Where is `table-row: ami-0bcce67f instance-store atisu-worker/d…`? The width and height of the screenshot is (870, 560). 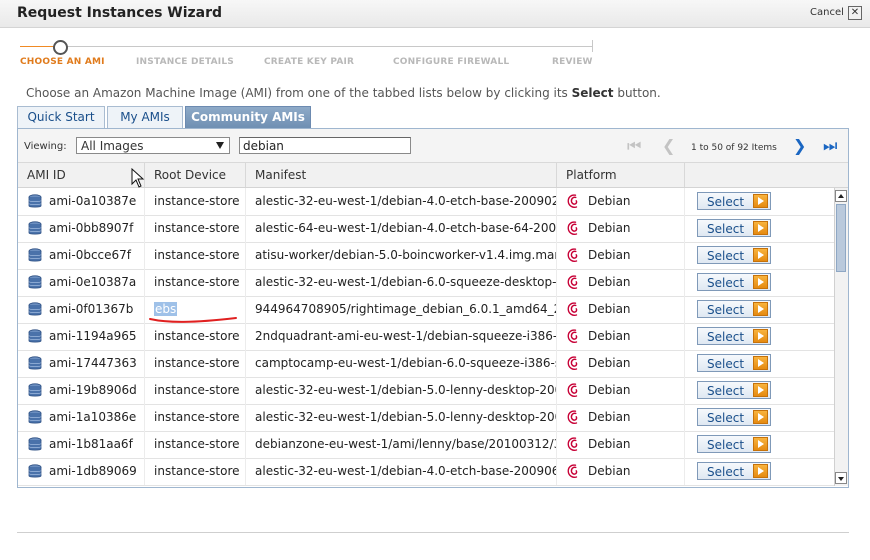
table-row: ami-0bcce67f instance-store atisu-worker/d… is located at coordinates (426, 256).